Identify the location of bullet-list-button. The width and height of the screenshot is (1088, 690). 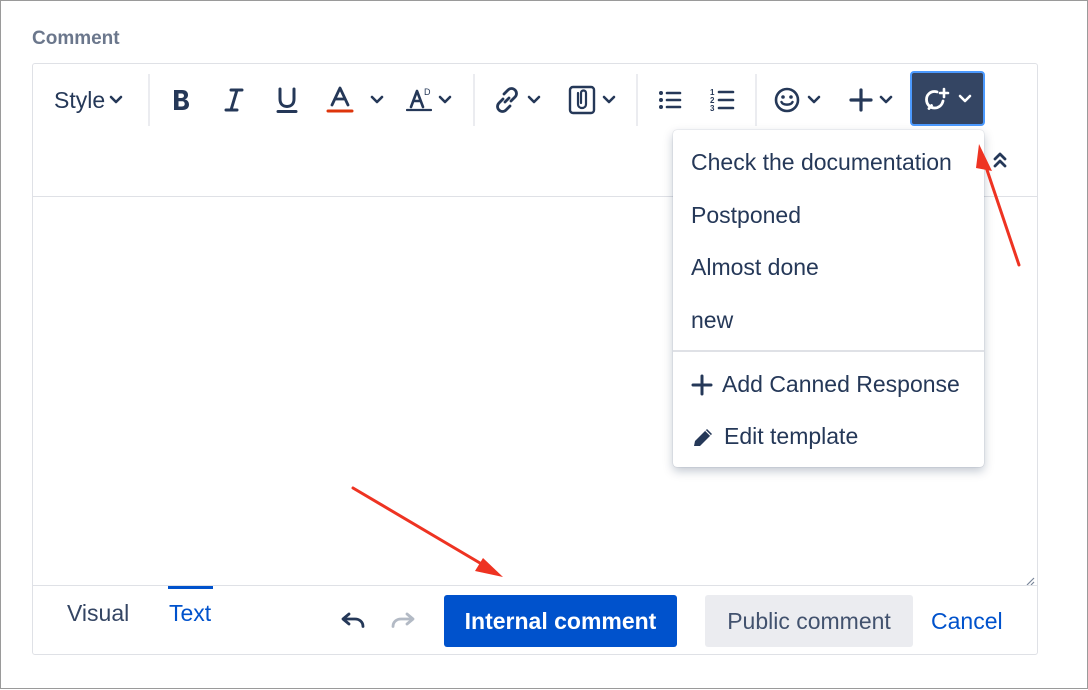
(670, 100).